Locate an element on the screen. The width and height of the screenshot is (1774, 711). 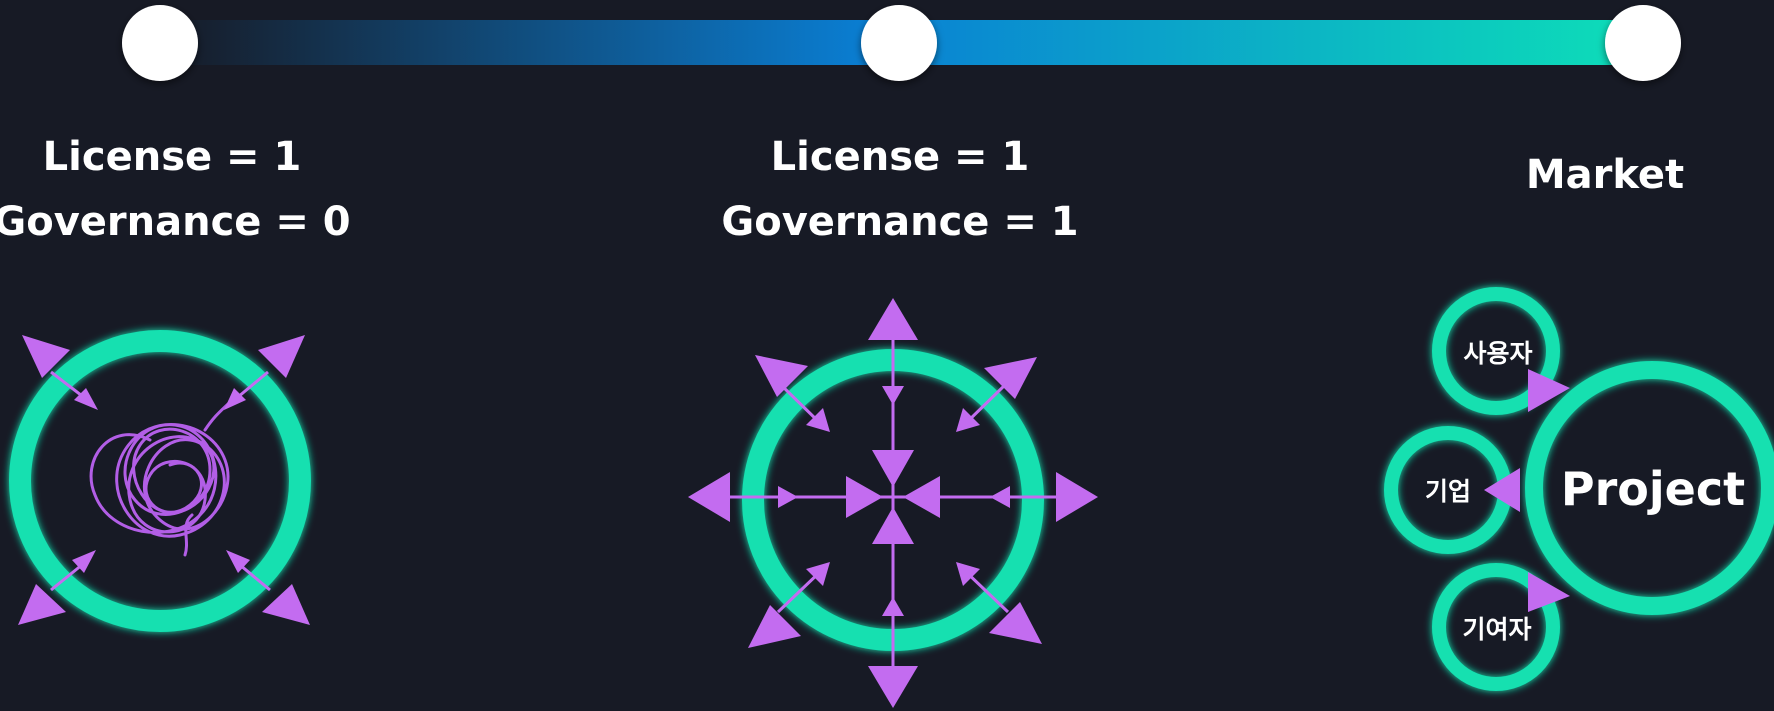
arrowhead-center-bottom is located at coordinates (893, 525).